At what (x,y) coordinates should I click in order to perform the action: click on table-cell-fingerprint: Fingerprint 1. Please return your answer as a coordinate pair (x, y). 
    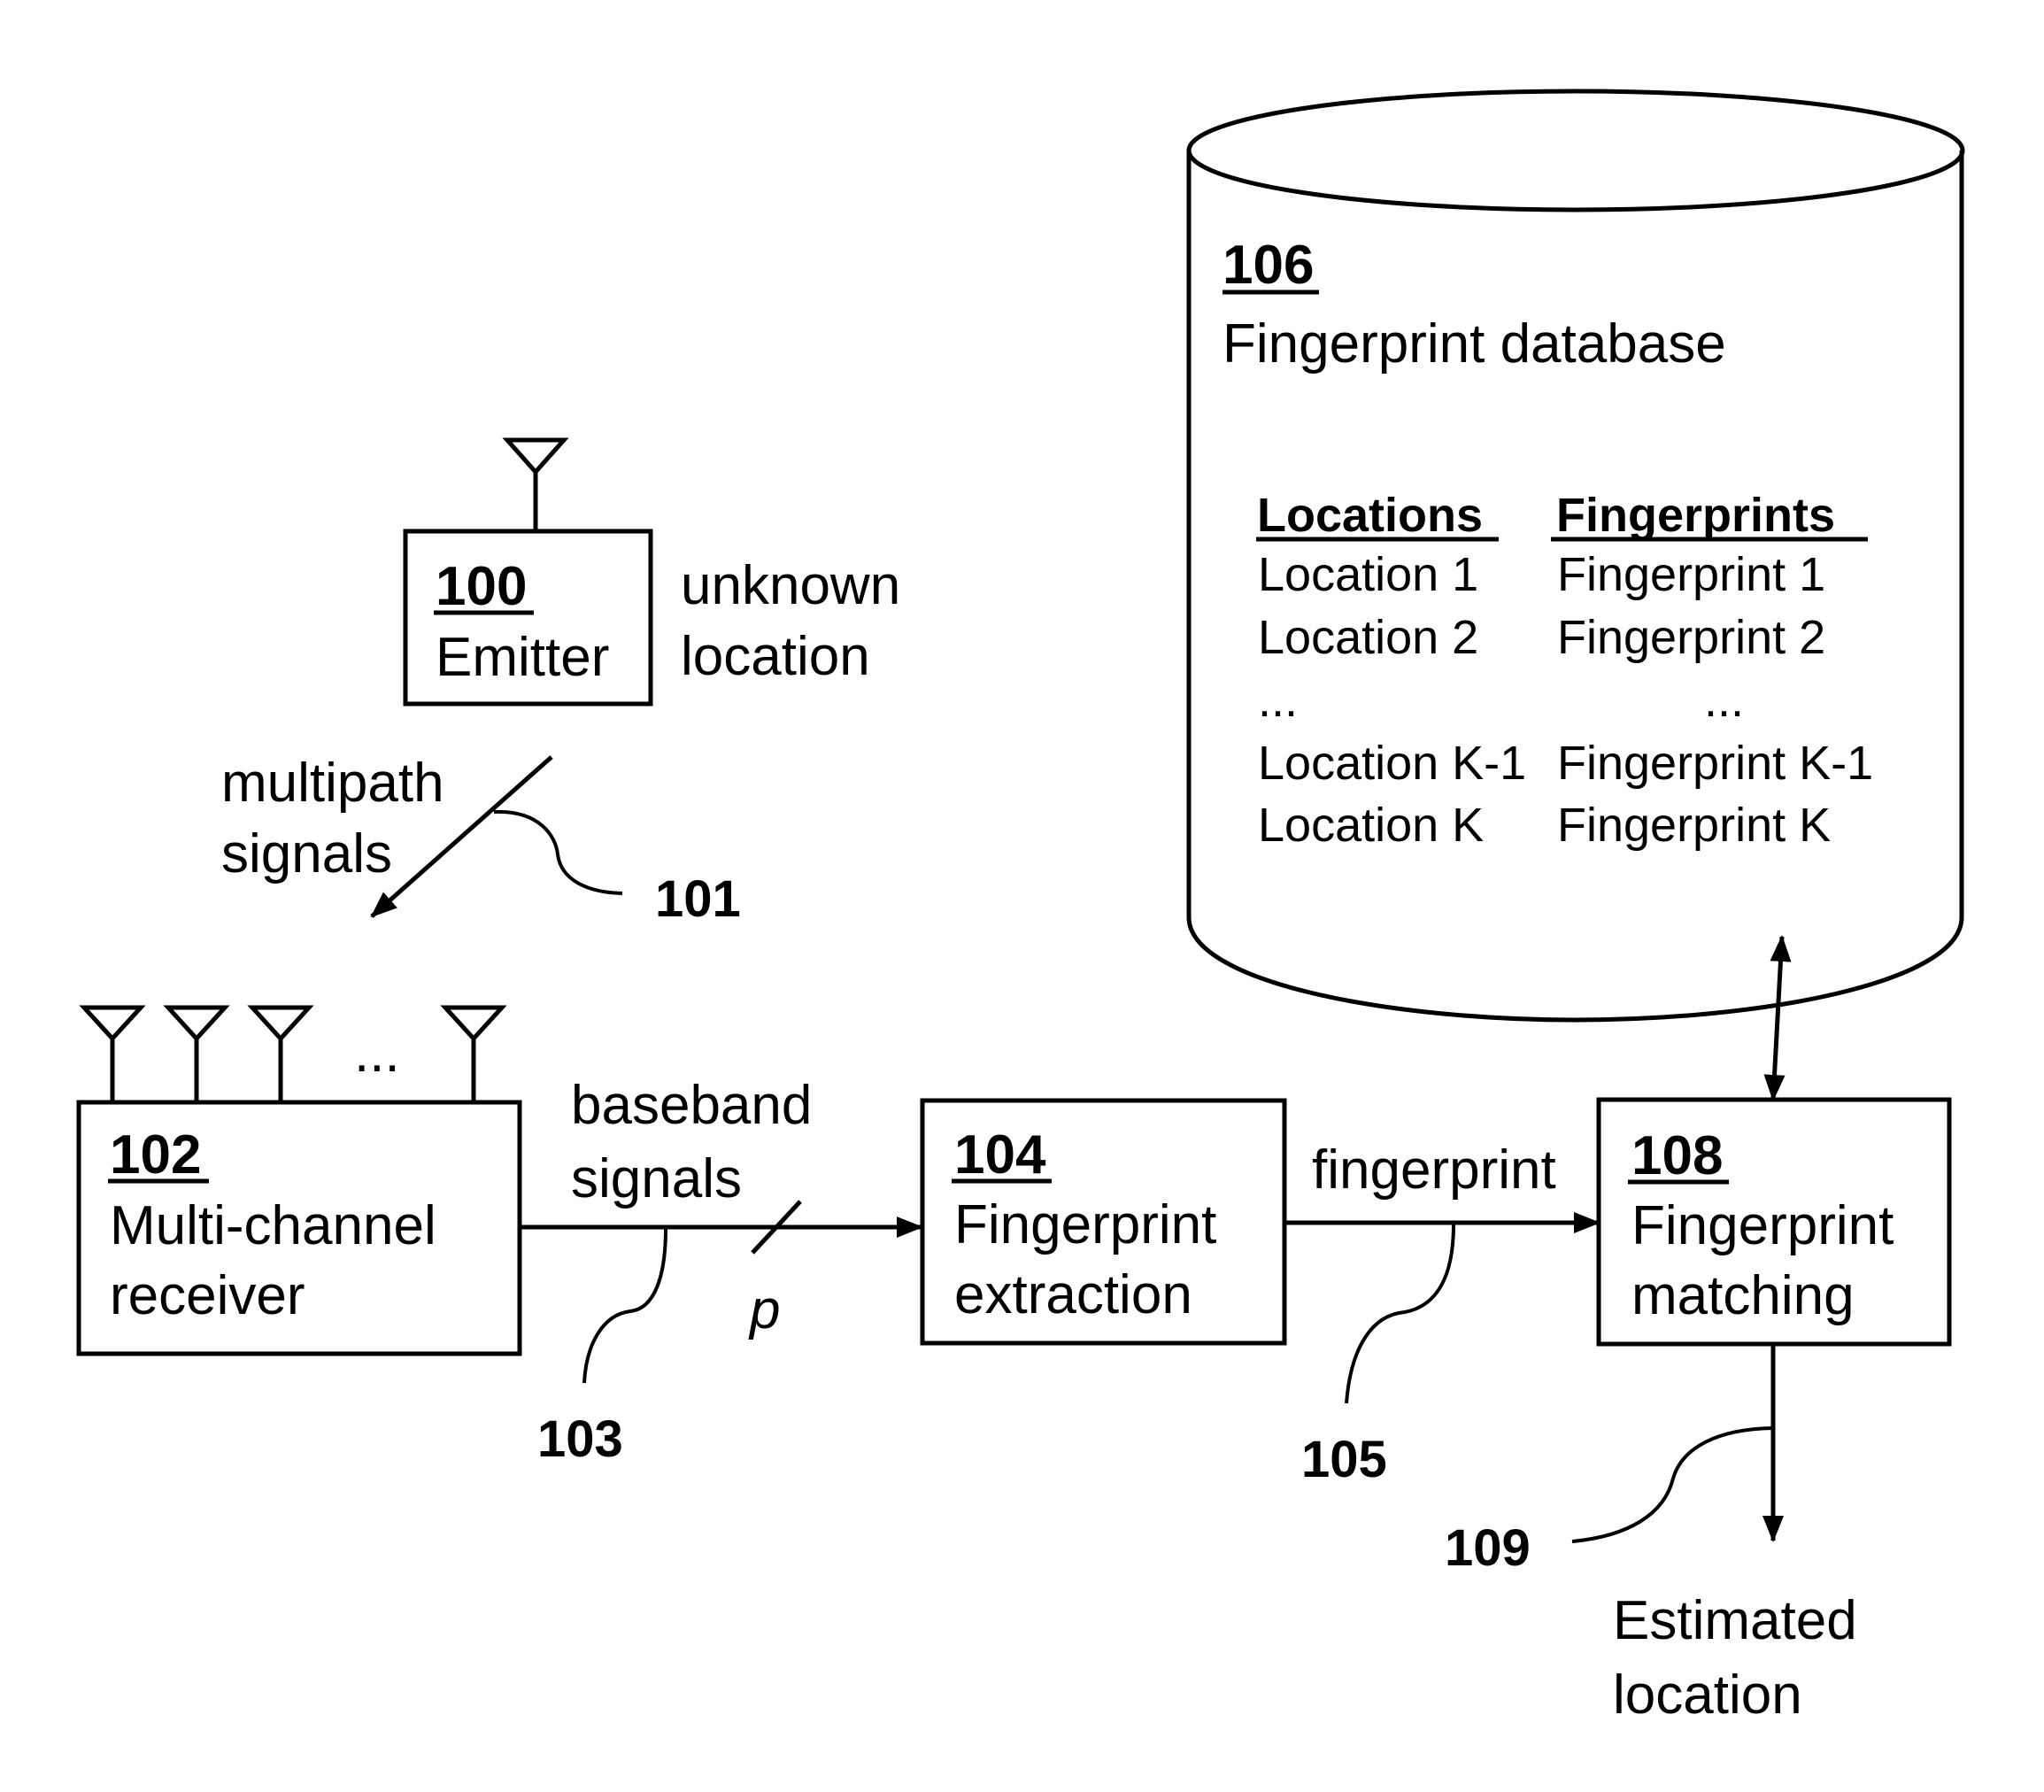
    Looking at the image, I should click on (1691, 575).